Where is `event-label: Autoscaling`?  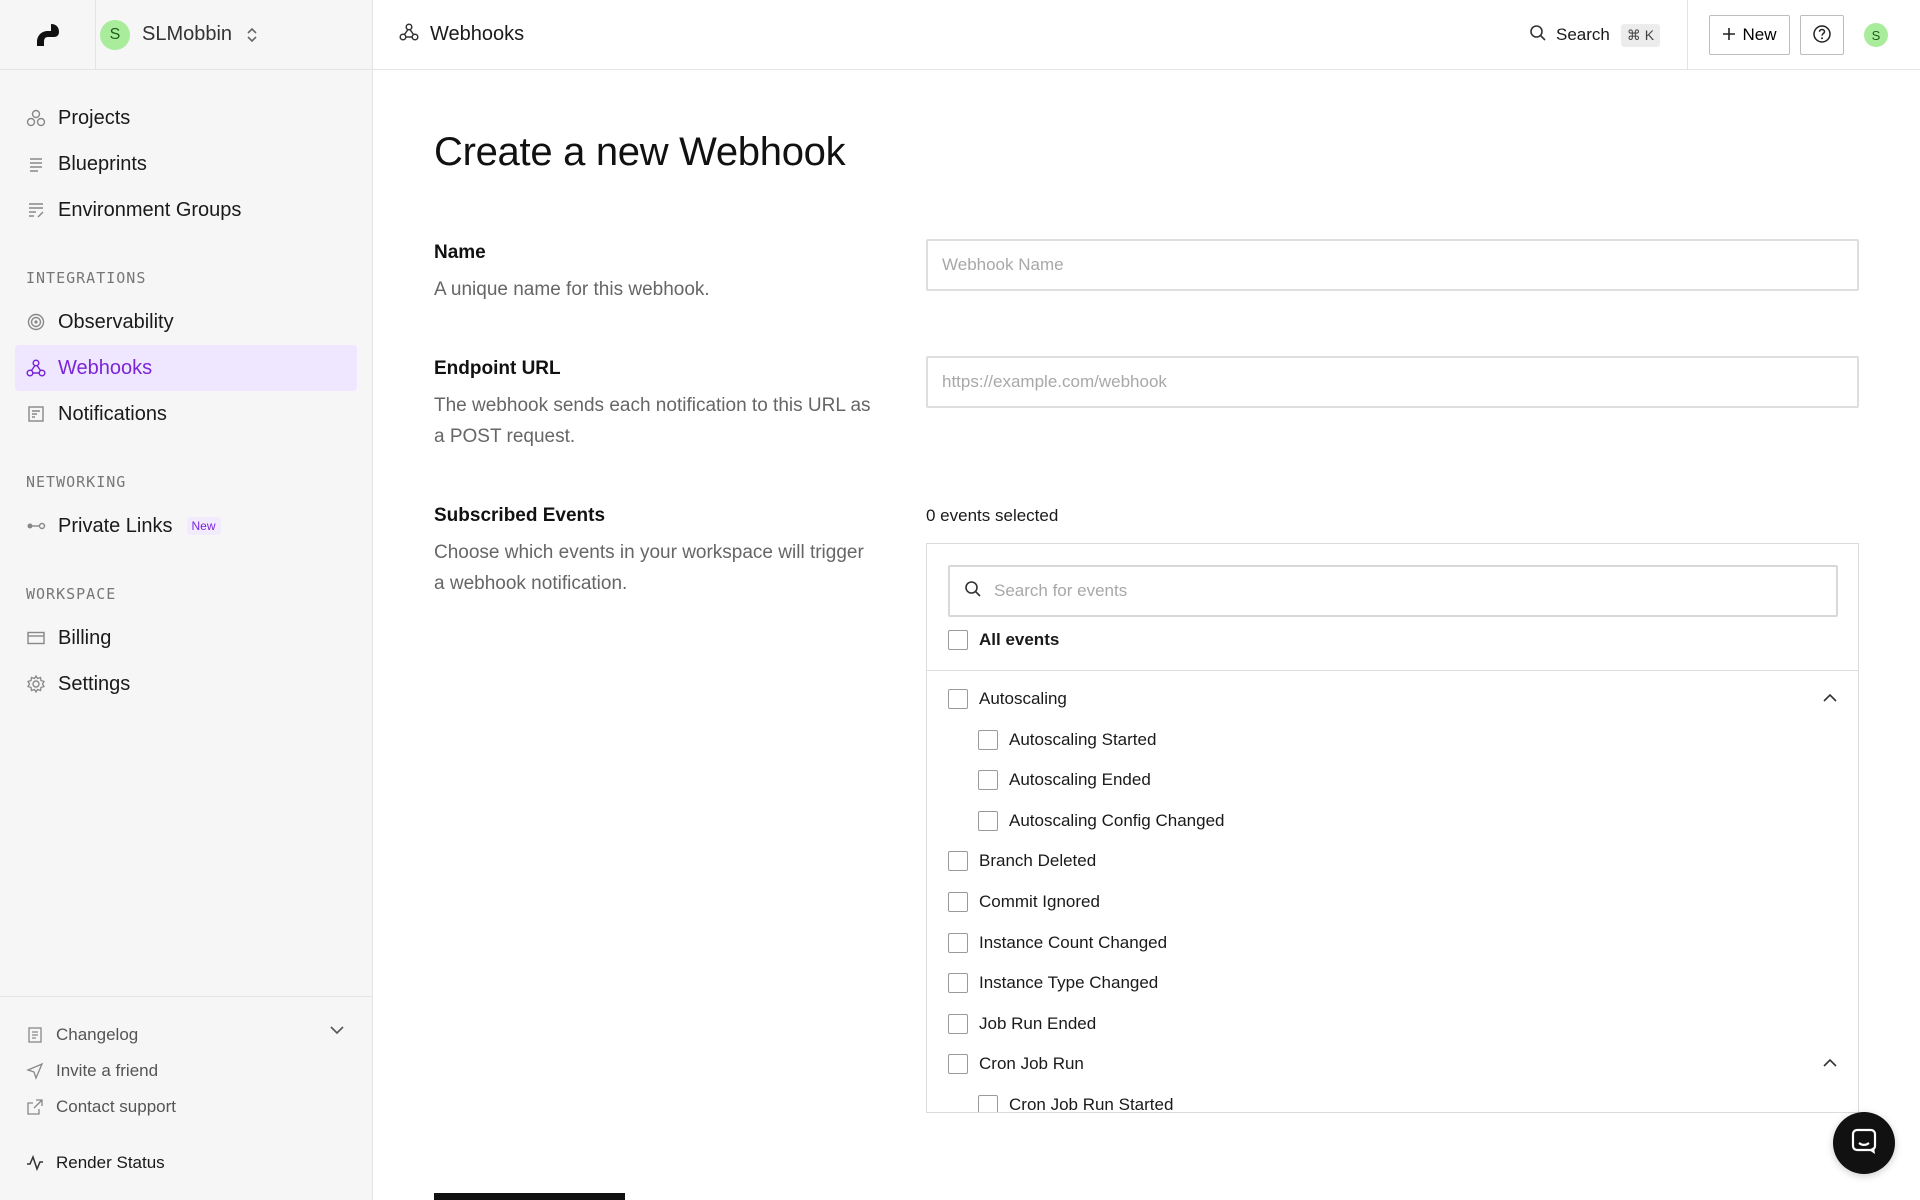 event-label: Autoscaling is located at coordinates (1023, 698).